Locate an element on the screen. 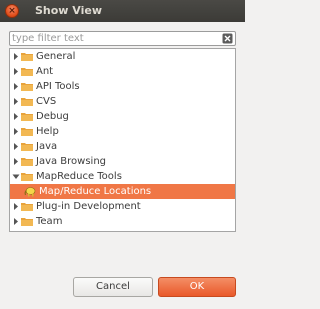 The height and width of the screenshot is (309, 320). elephant-icon is located at coordinates (30, 192).